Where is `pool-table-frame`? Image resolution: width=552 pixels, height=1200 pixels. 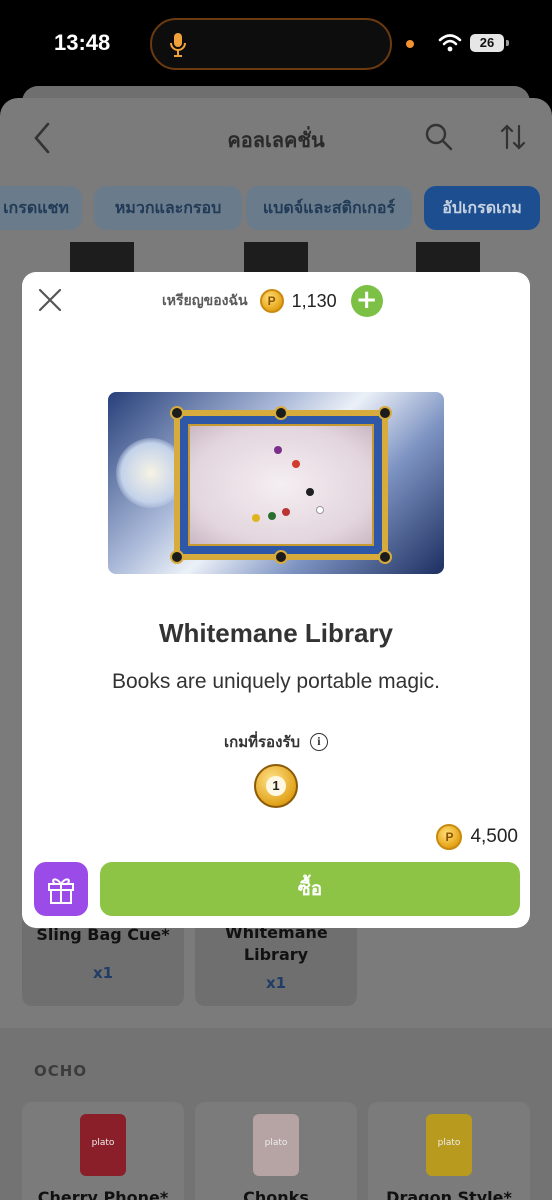
pool-table-frame is located at coordinates (281, 485).